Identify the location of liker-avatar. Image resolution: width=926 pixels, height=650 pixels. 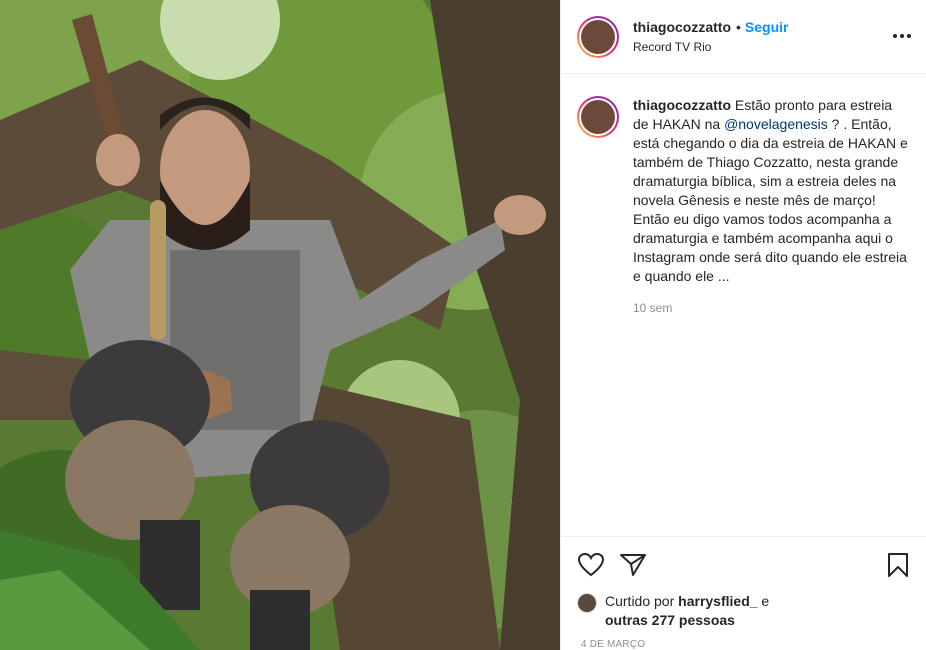
(587, 603).